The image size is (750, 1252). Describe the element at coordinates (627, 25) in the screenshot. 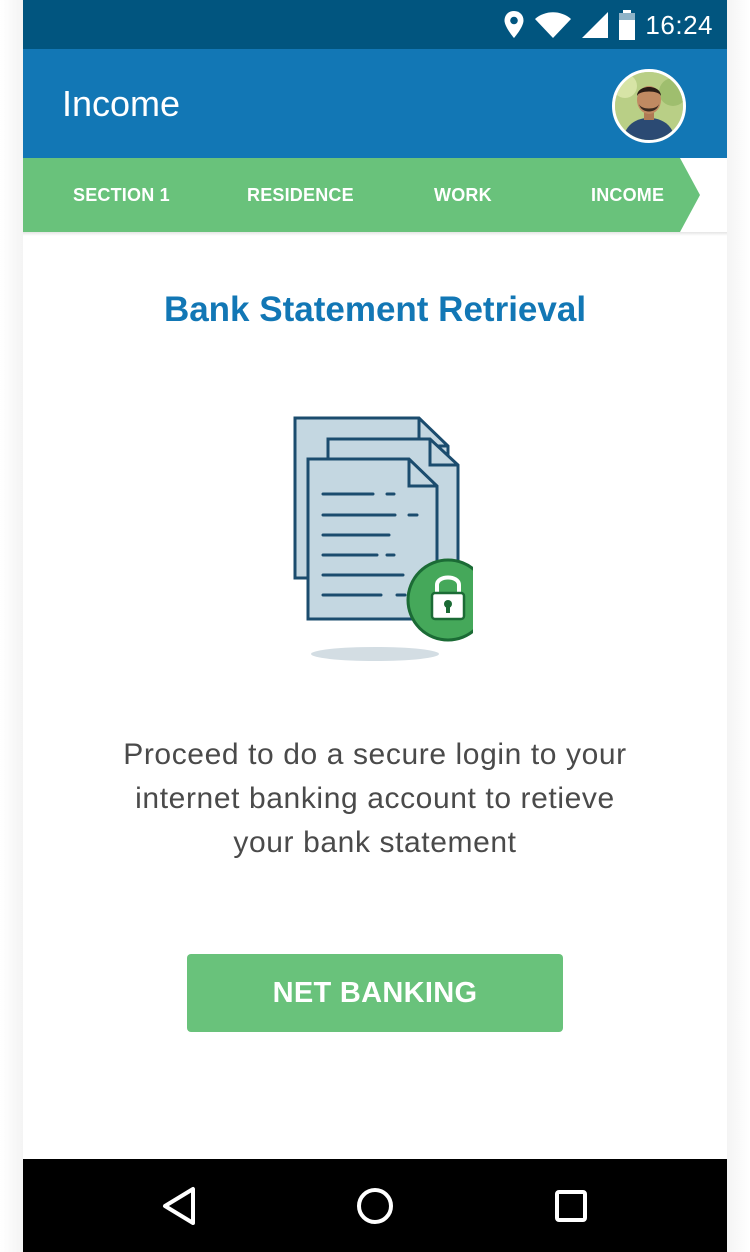

I see `battery-icon` at that location.